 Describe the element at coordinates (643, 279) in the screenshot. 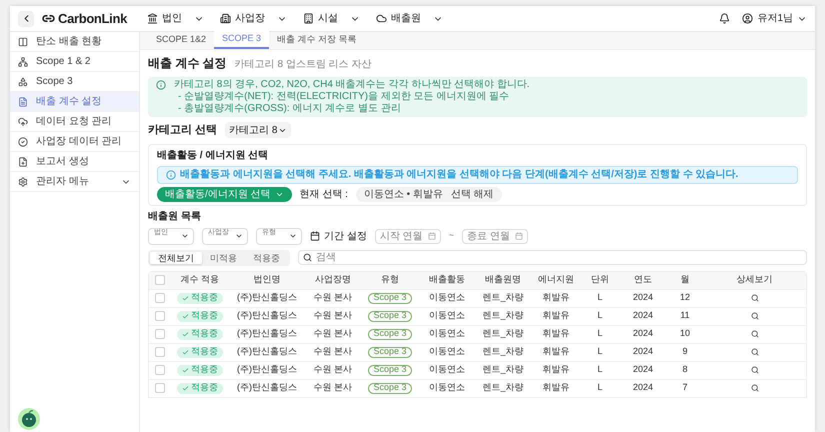

I see `column-header: 연도` at that location.